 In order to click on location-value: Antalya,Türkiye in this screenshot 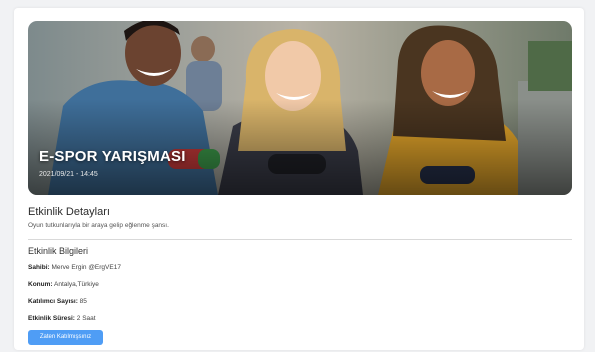, I will do `click(76, 284)`.